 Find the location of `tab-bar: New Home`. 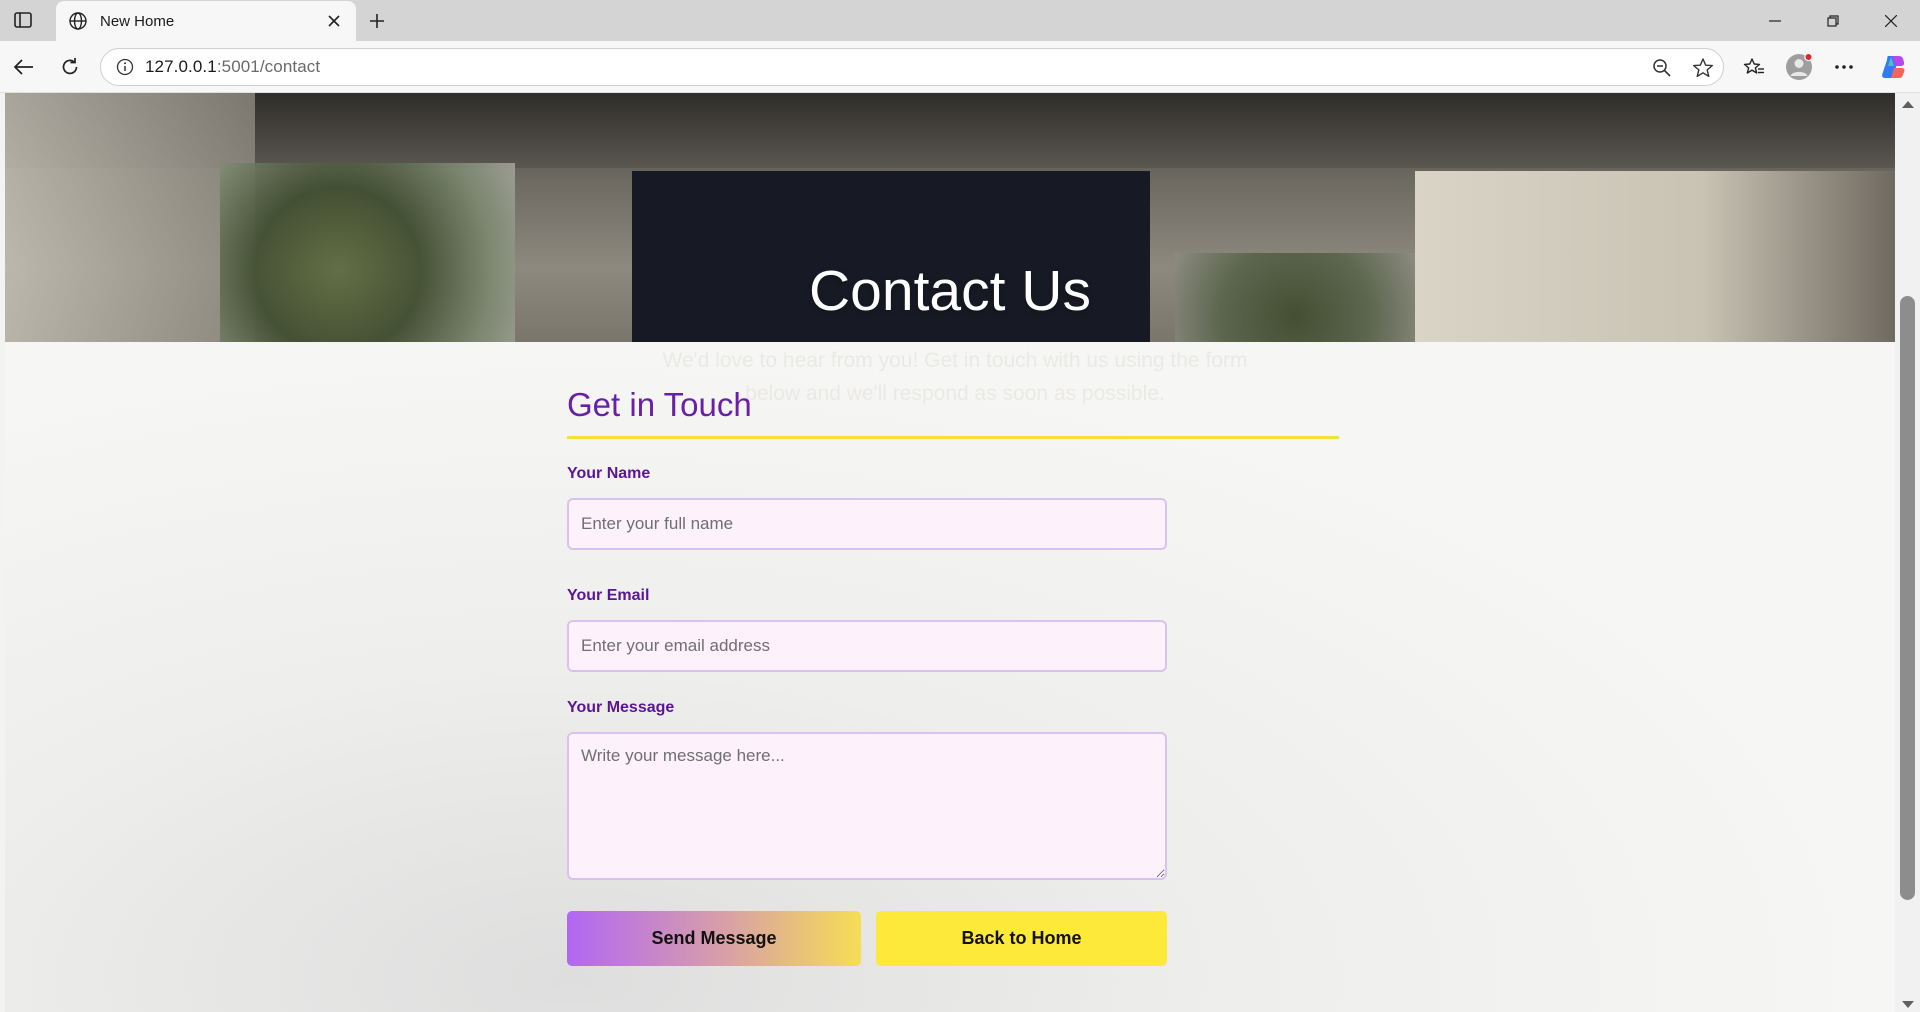

tab-bar: New Home is located at coordinates (960, 20).